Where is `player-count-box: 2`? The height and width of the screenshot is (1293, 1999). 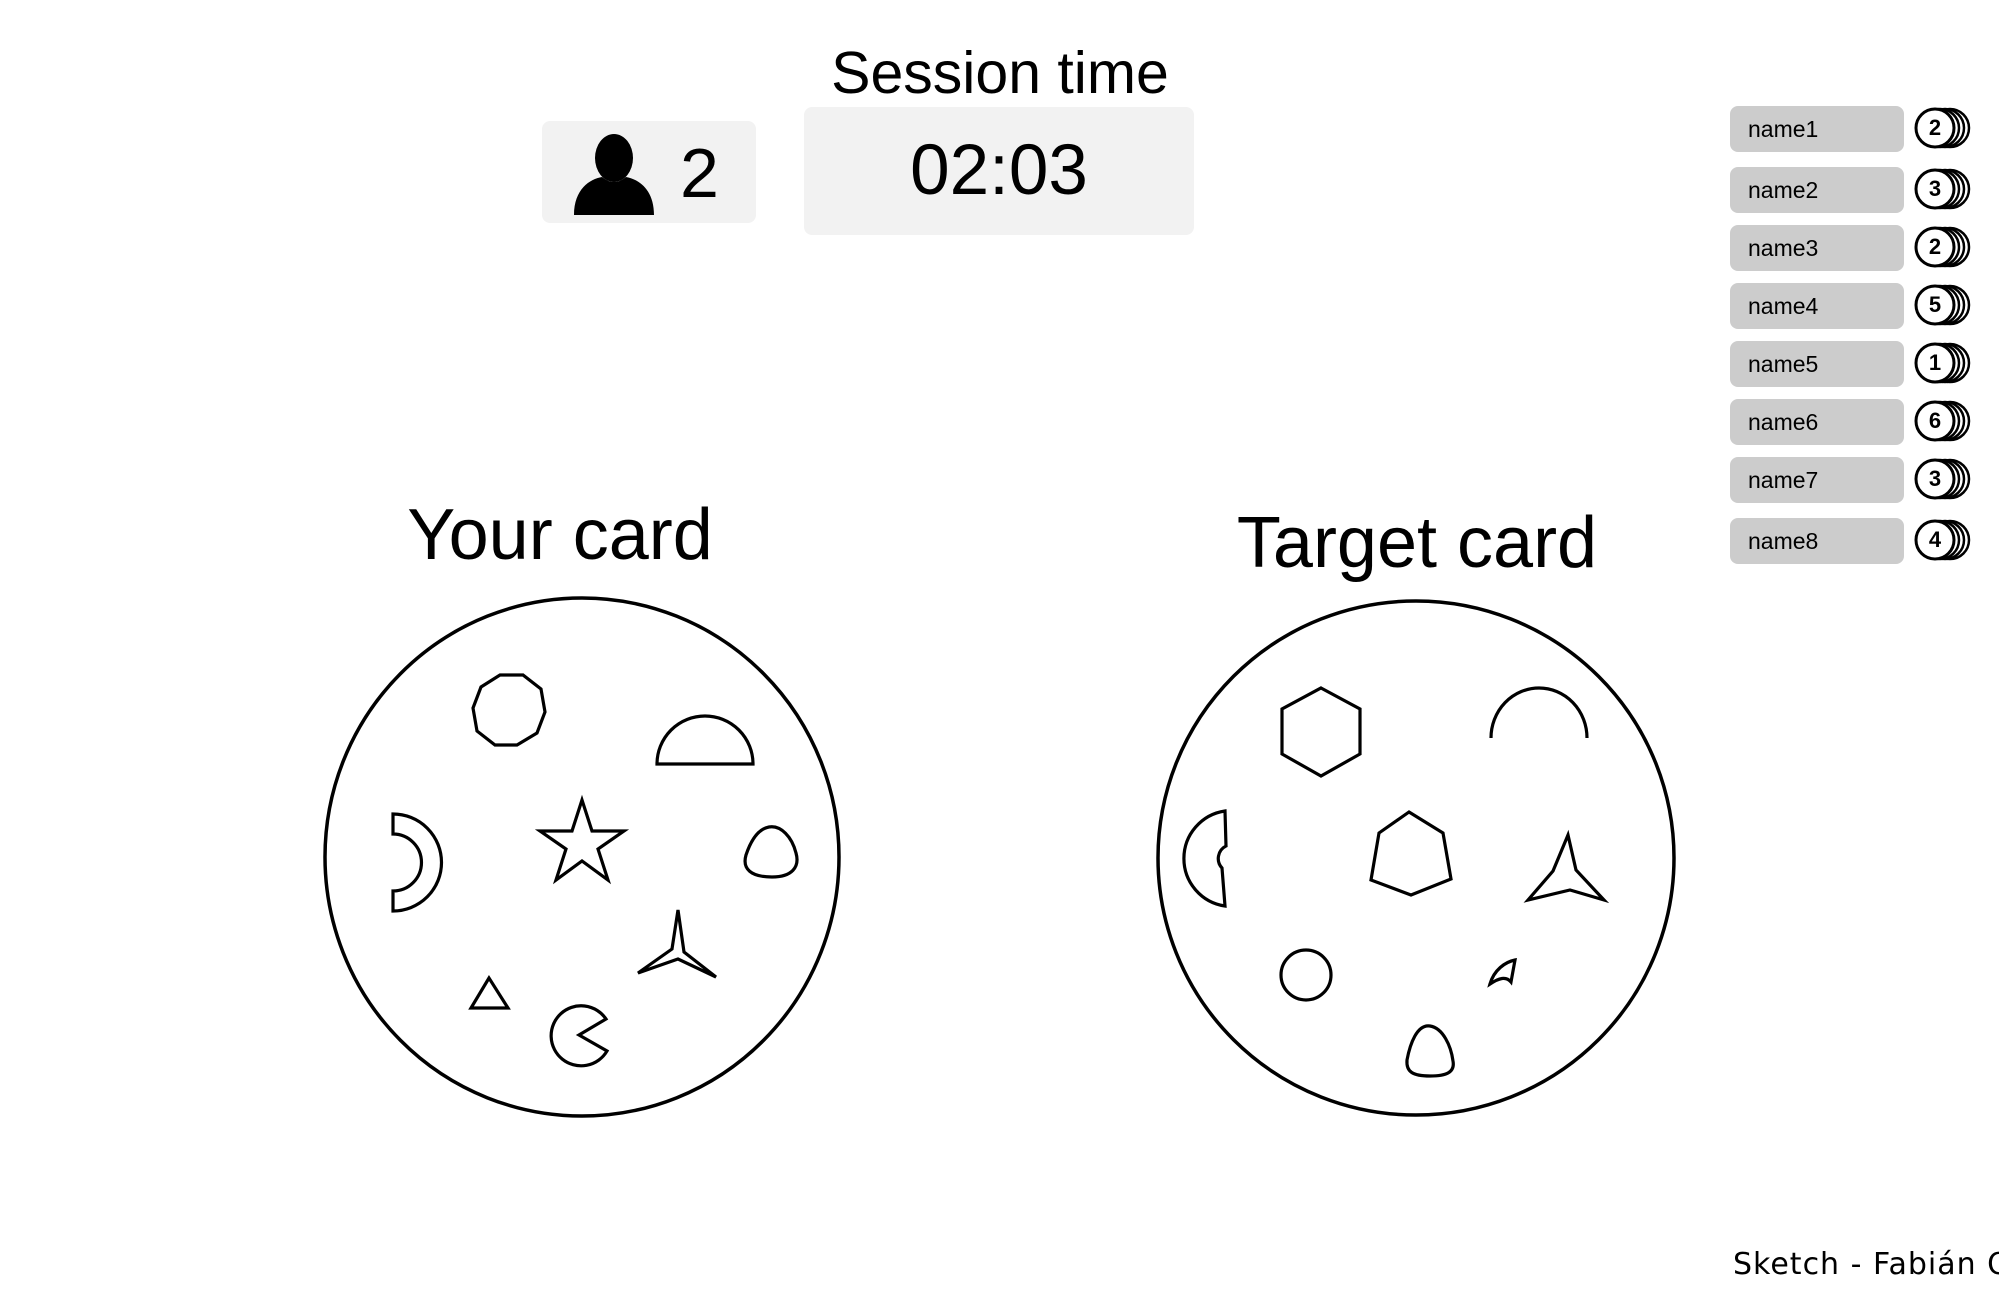
player-count-box: 2 is located at coordinates (649, 172).